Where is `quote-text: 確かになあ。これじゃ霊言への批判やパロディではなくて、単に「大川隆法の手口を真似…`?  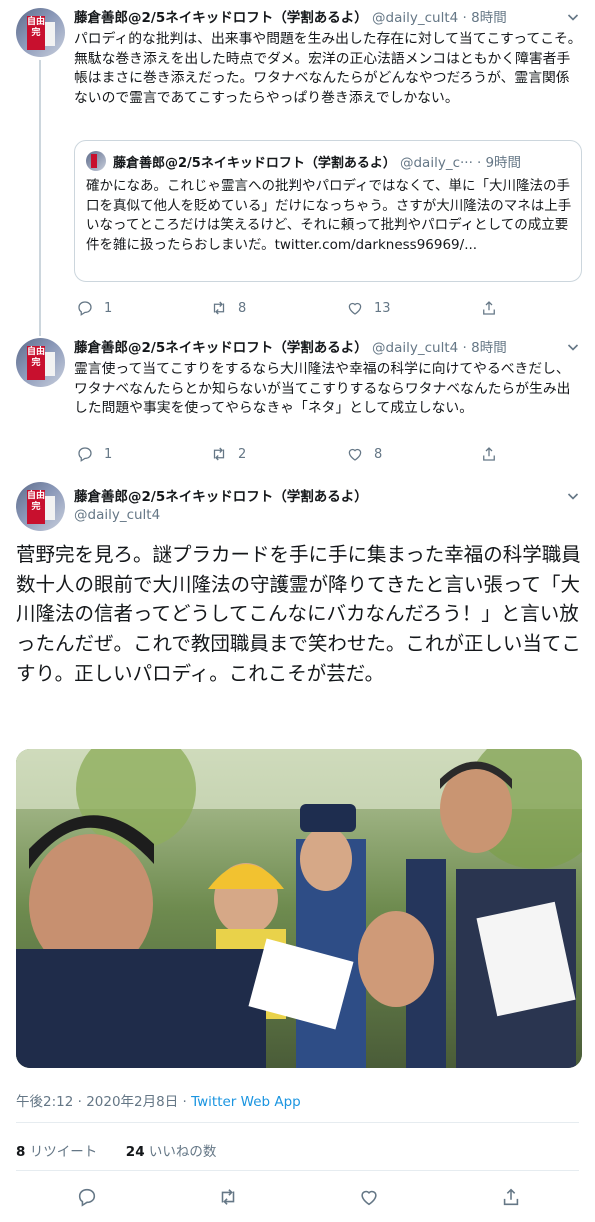 quote-text: 確かになあ。これじゃ霊言への批判やパロディではなくて、単に「大川隆法の手口を真似… is located at coordinates (329, 215).